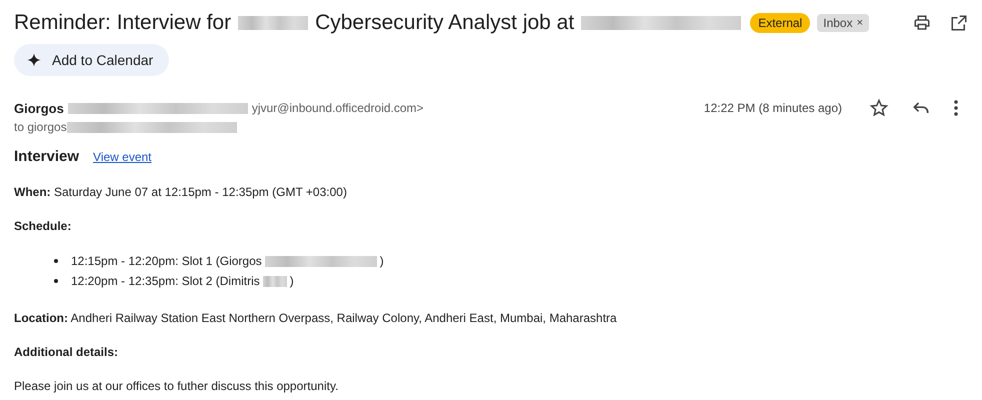 The width and height of the screenshot is (982, 400). What do you see at coordinates (67, 352) in the screenshot?
I see `details-heading: Additional details:` at bounding box center [67, 352].